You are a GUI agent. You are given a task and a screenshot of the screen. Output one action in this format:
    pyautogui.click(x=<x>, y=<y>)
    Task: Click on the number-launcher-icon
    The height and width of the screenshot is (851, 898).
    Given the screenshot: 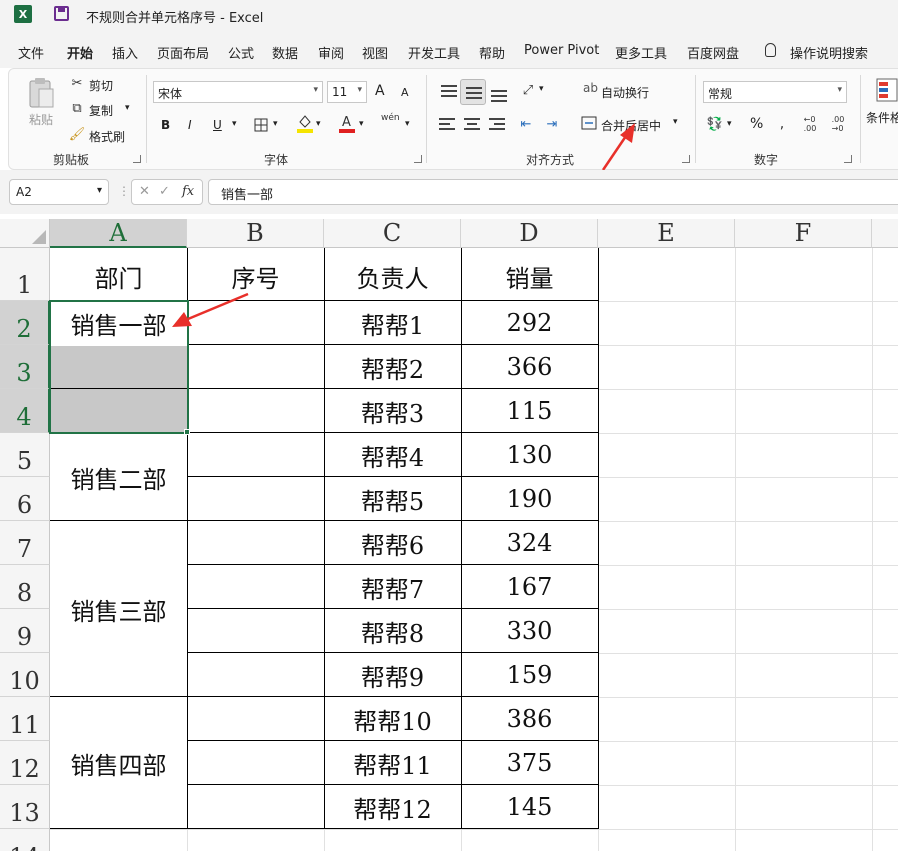 What is the action you would take?
    pyautogui.click(x=848, y=159)
    